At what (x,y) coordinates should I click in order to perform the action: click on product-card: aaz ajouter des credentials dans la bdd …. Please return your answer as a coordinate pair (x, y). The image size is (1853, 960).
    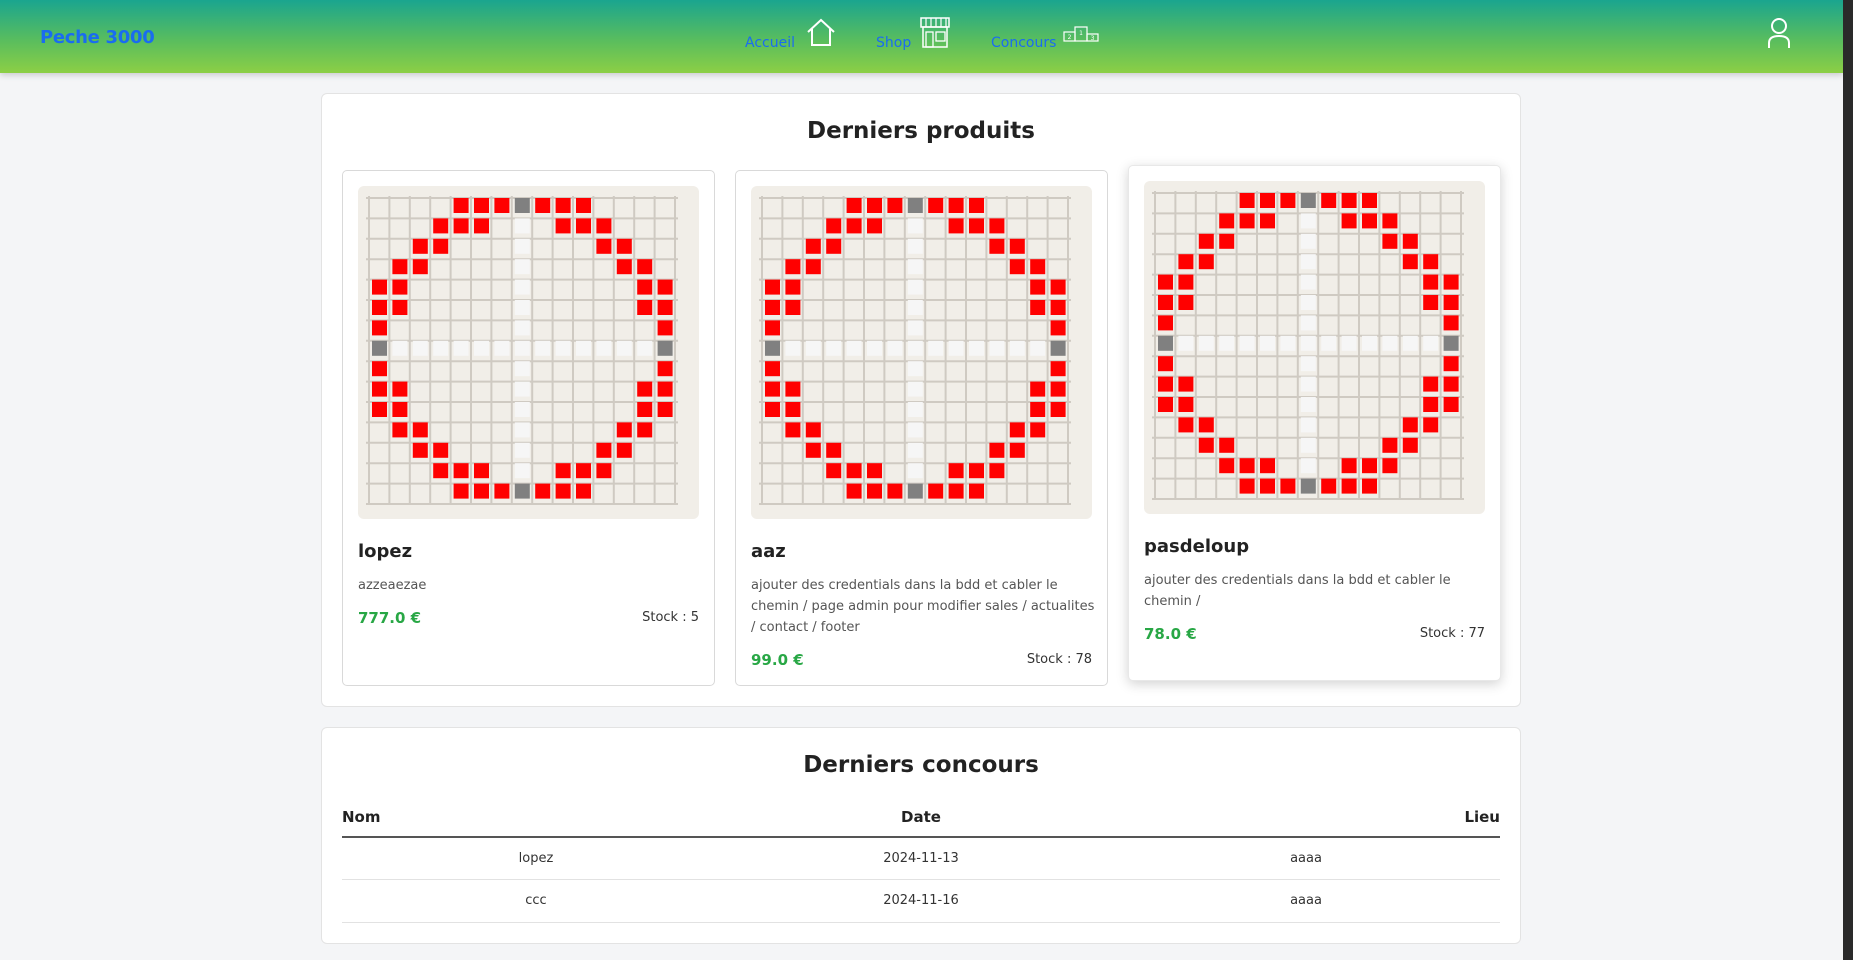
    Looking at the image, I should click on (921, 428).